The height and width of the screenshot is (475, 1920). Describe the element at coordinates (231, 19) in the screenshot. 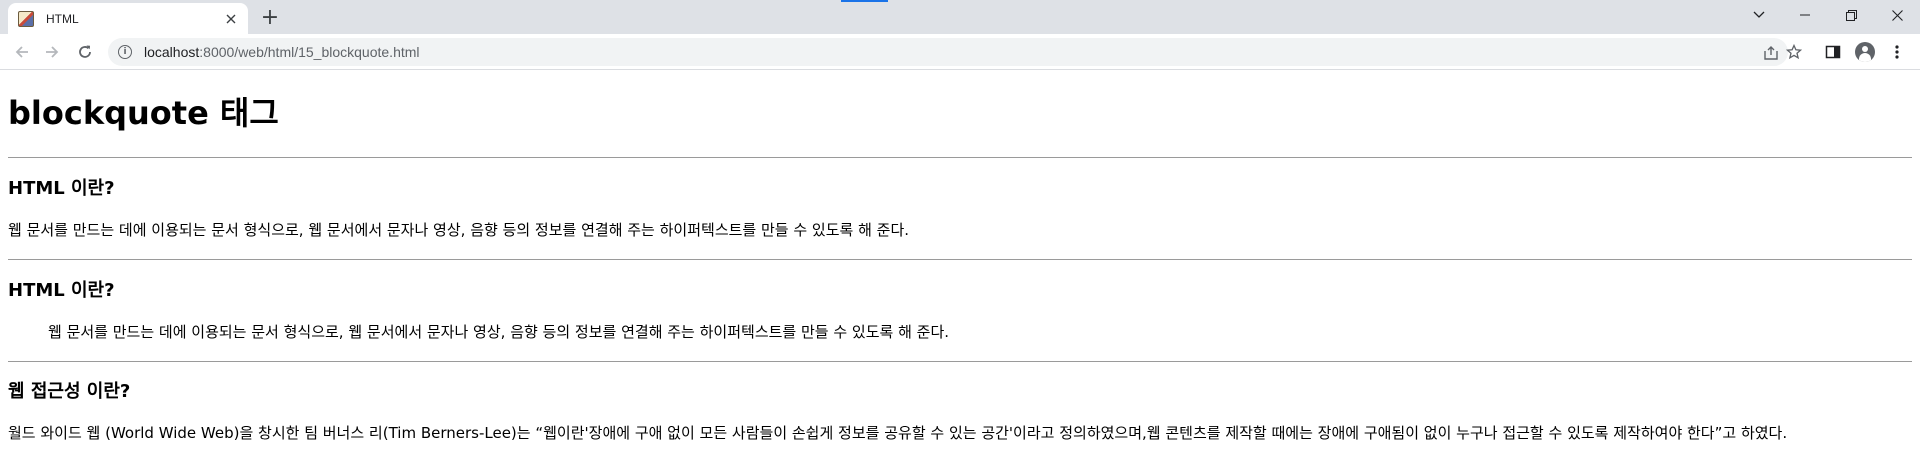

I see `tab-close-icon` at that location.